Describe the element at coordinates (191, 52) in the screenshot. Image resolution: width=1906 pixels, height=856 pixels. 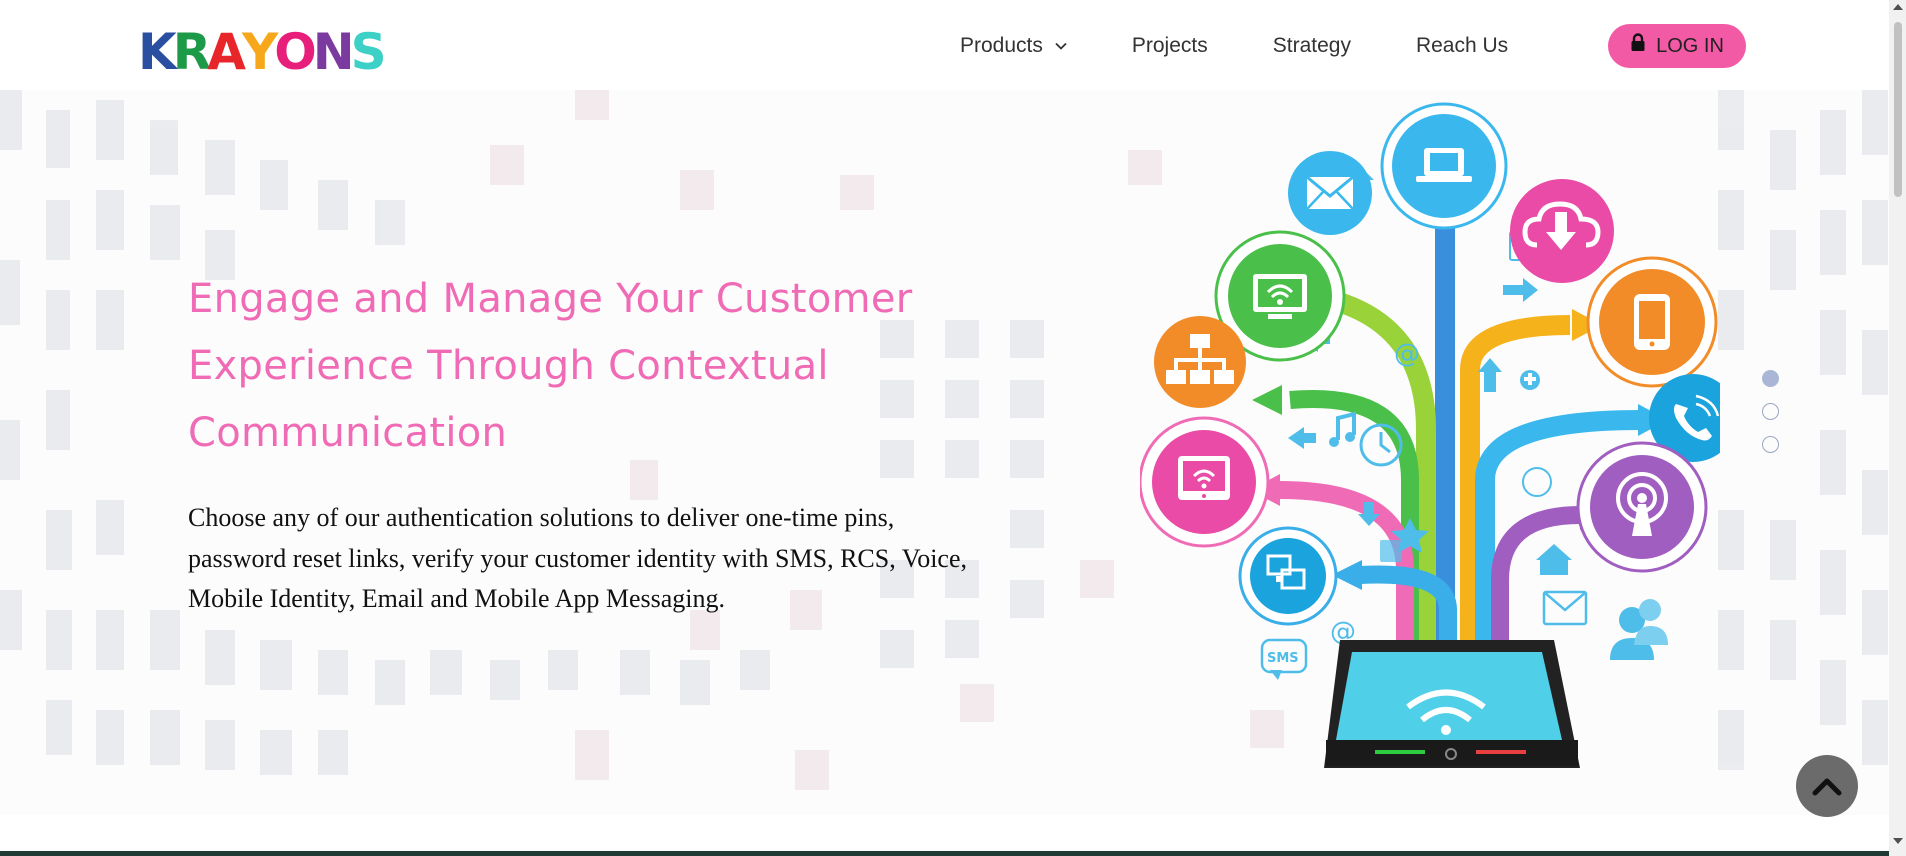
I see `logo-letter: R` at that location.